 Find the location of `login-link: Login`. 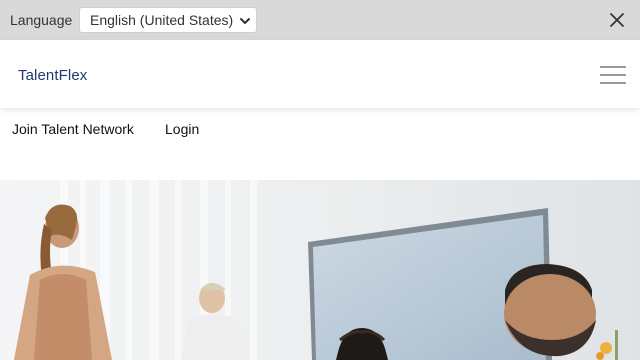

login-link: Login is located at coordinates (182, 129).